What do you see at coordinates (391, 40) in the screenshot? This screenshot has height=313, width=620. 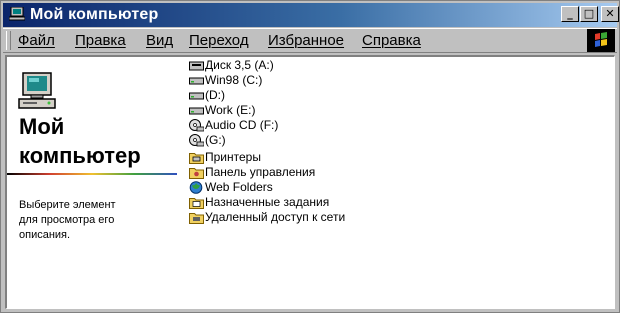 I see `menu-help: Справка` at bounding box center [391, 40].